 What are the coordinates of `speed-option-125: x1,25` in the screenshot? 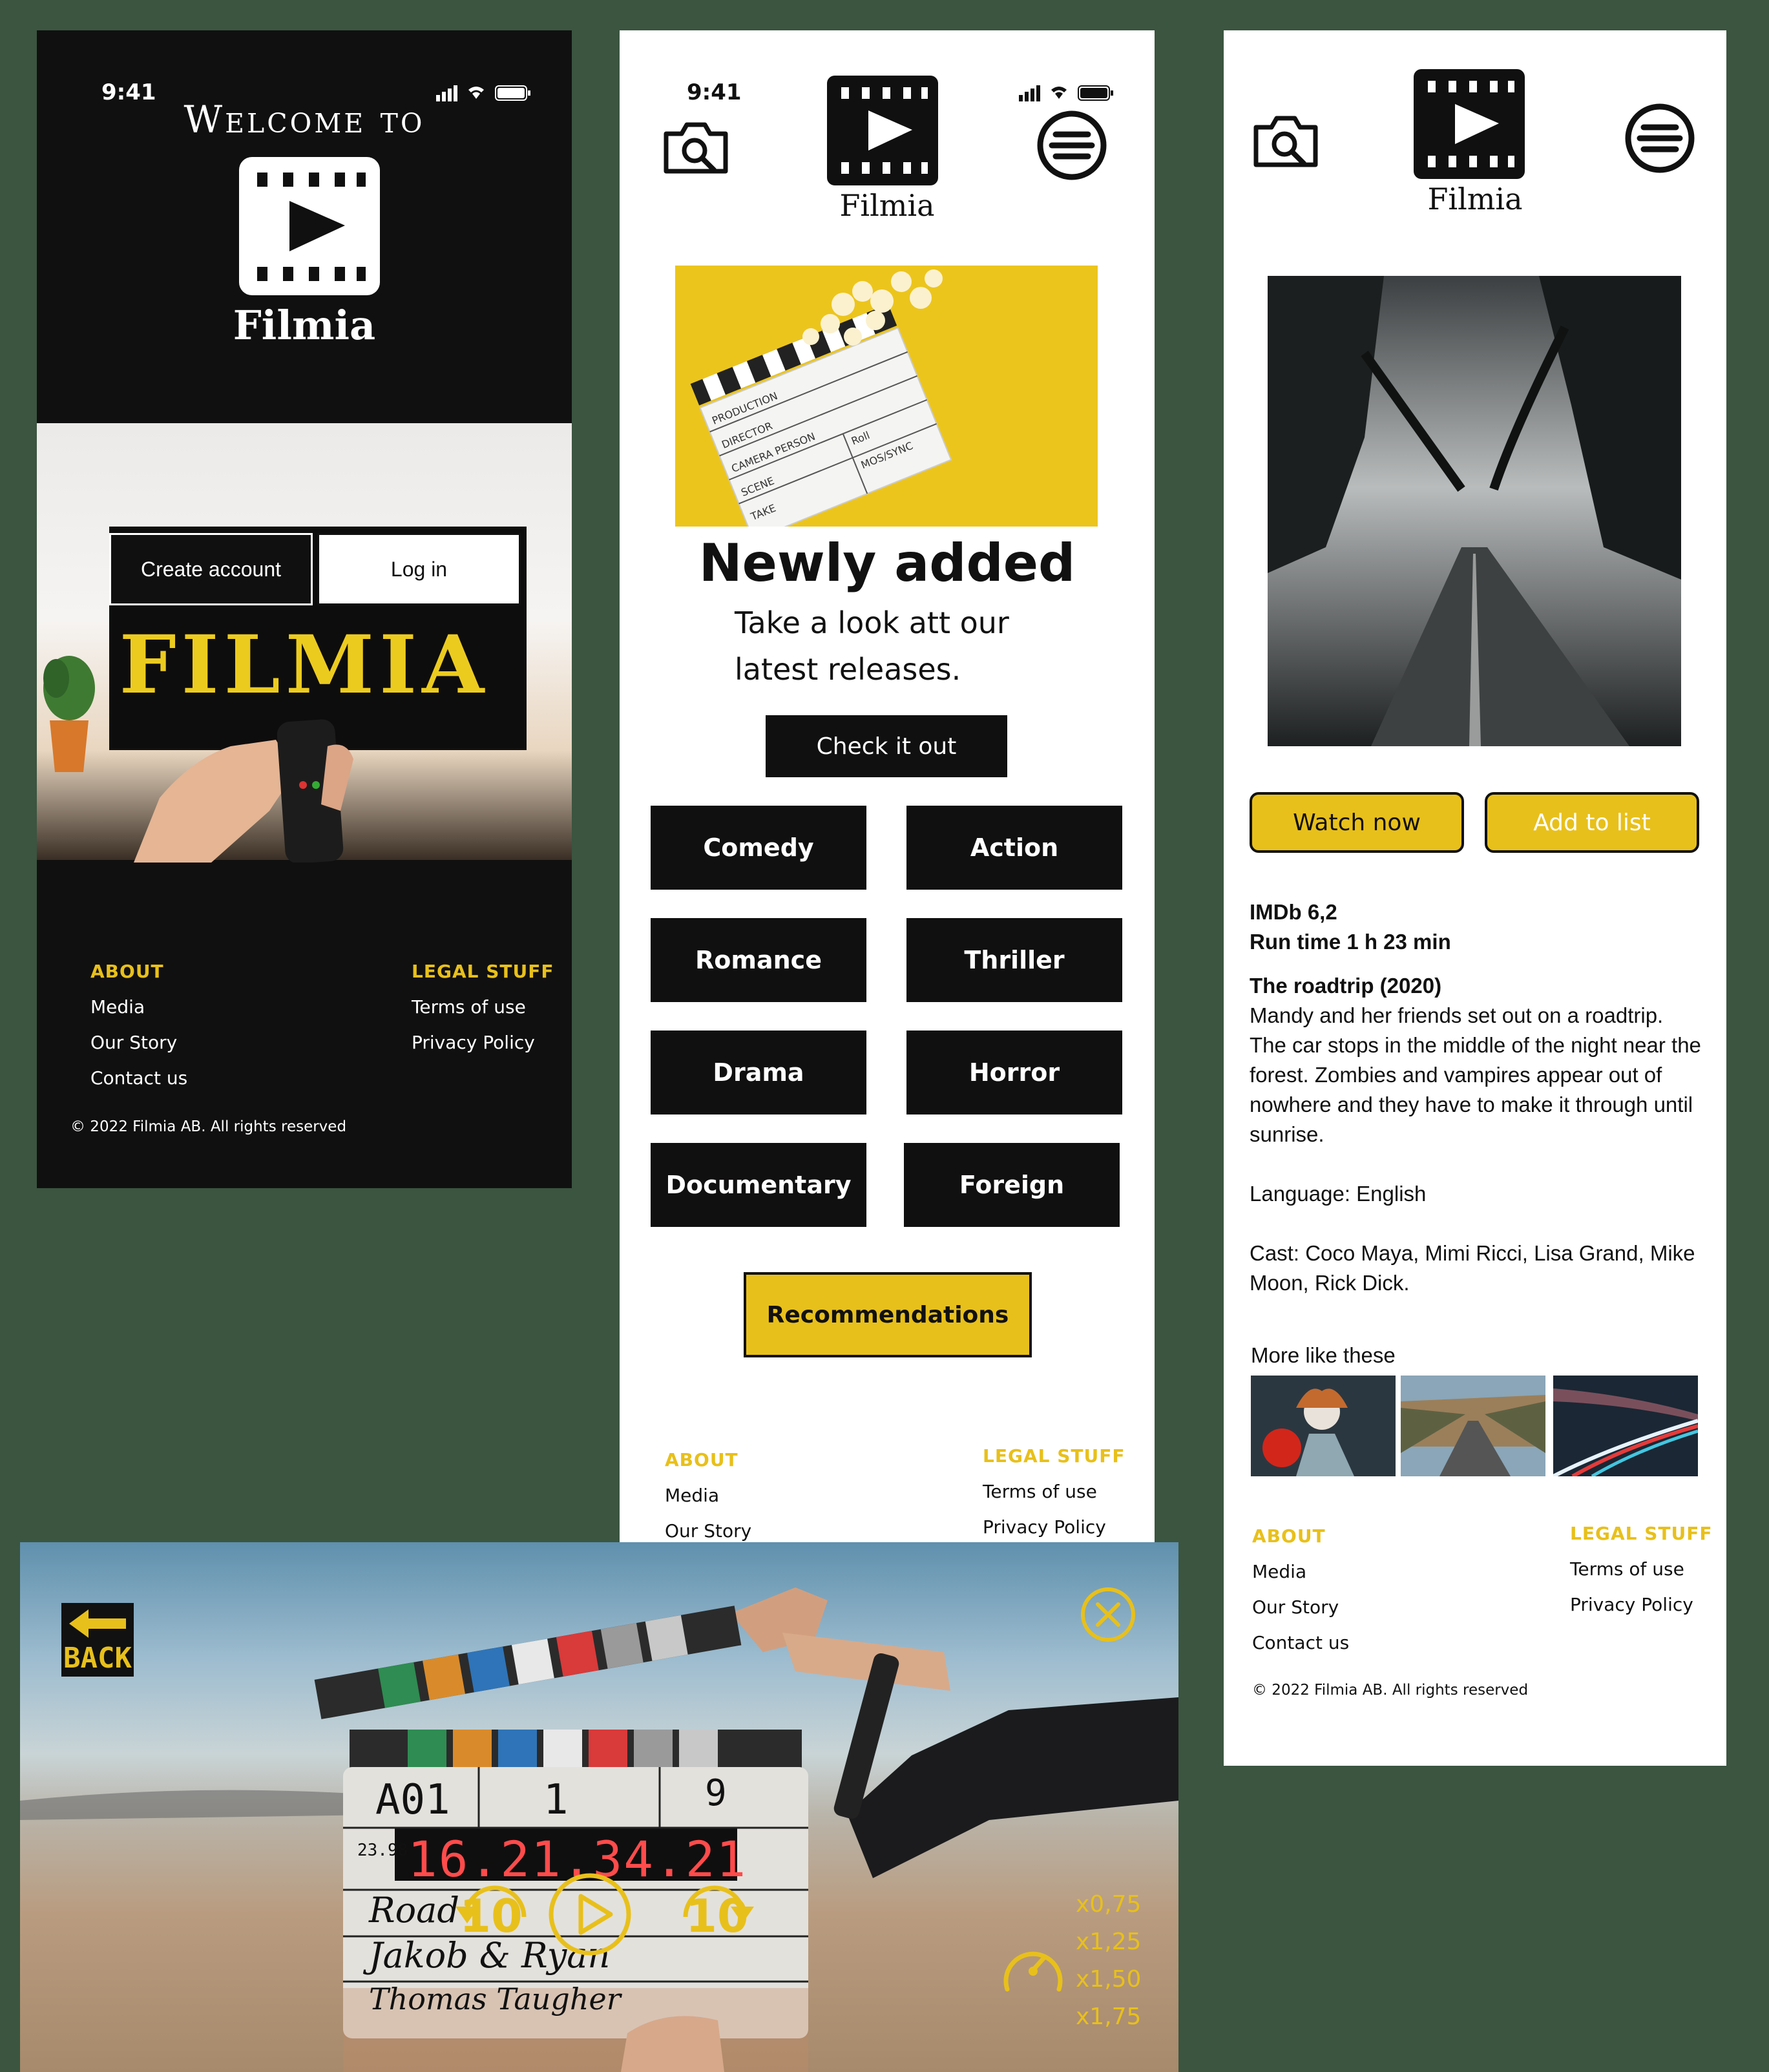 It's located at (1108, 1942).